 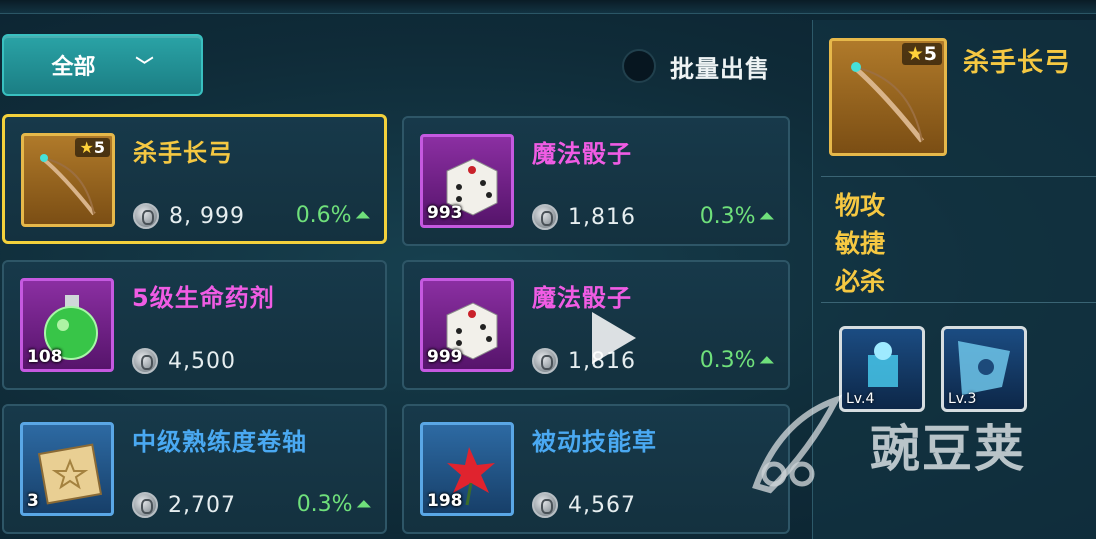 I want to click on play-icon, so click(x=614, y=338).